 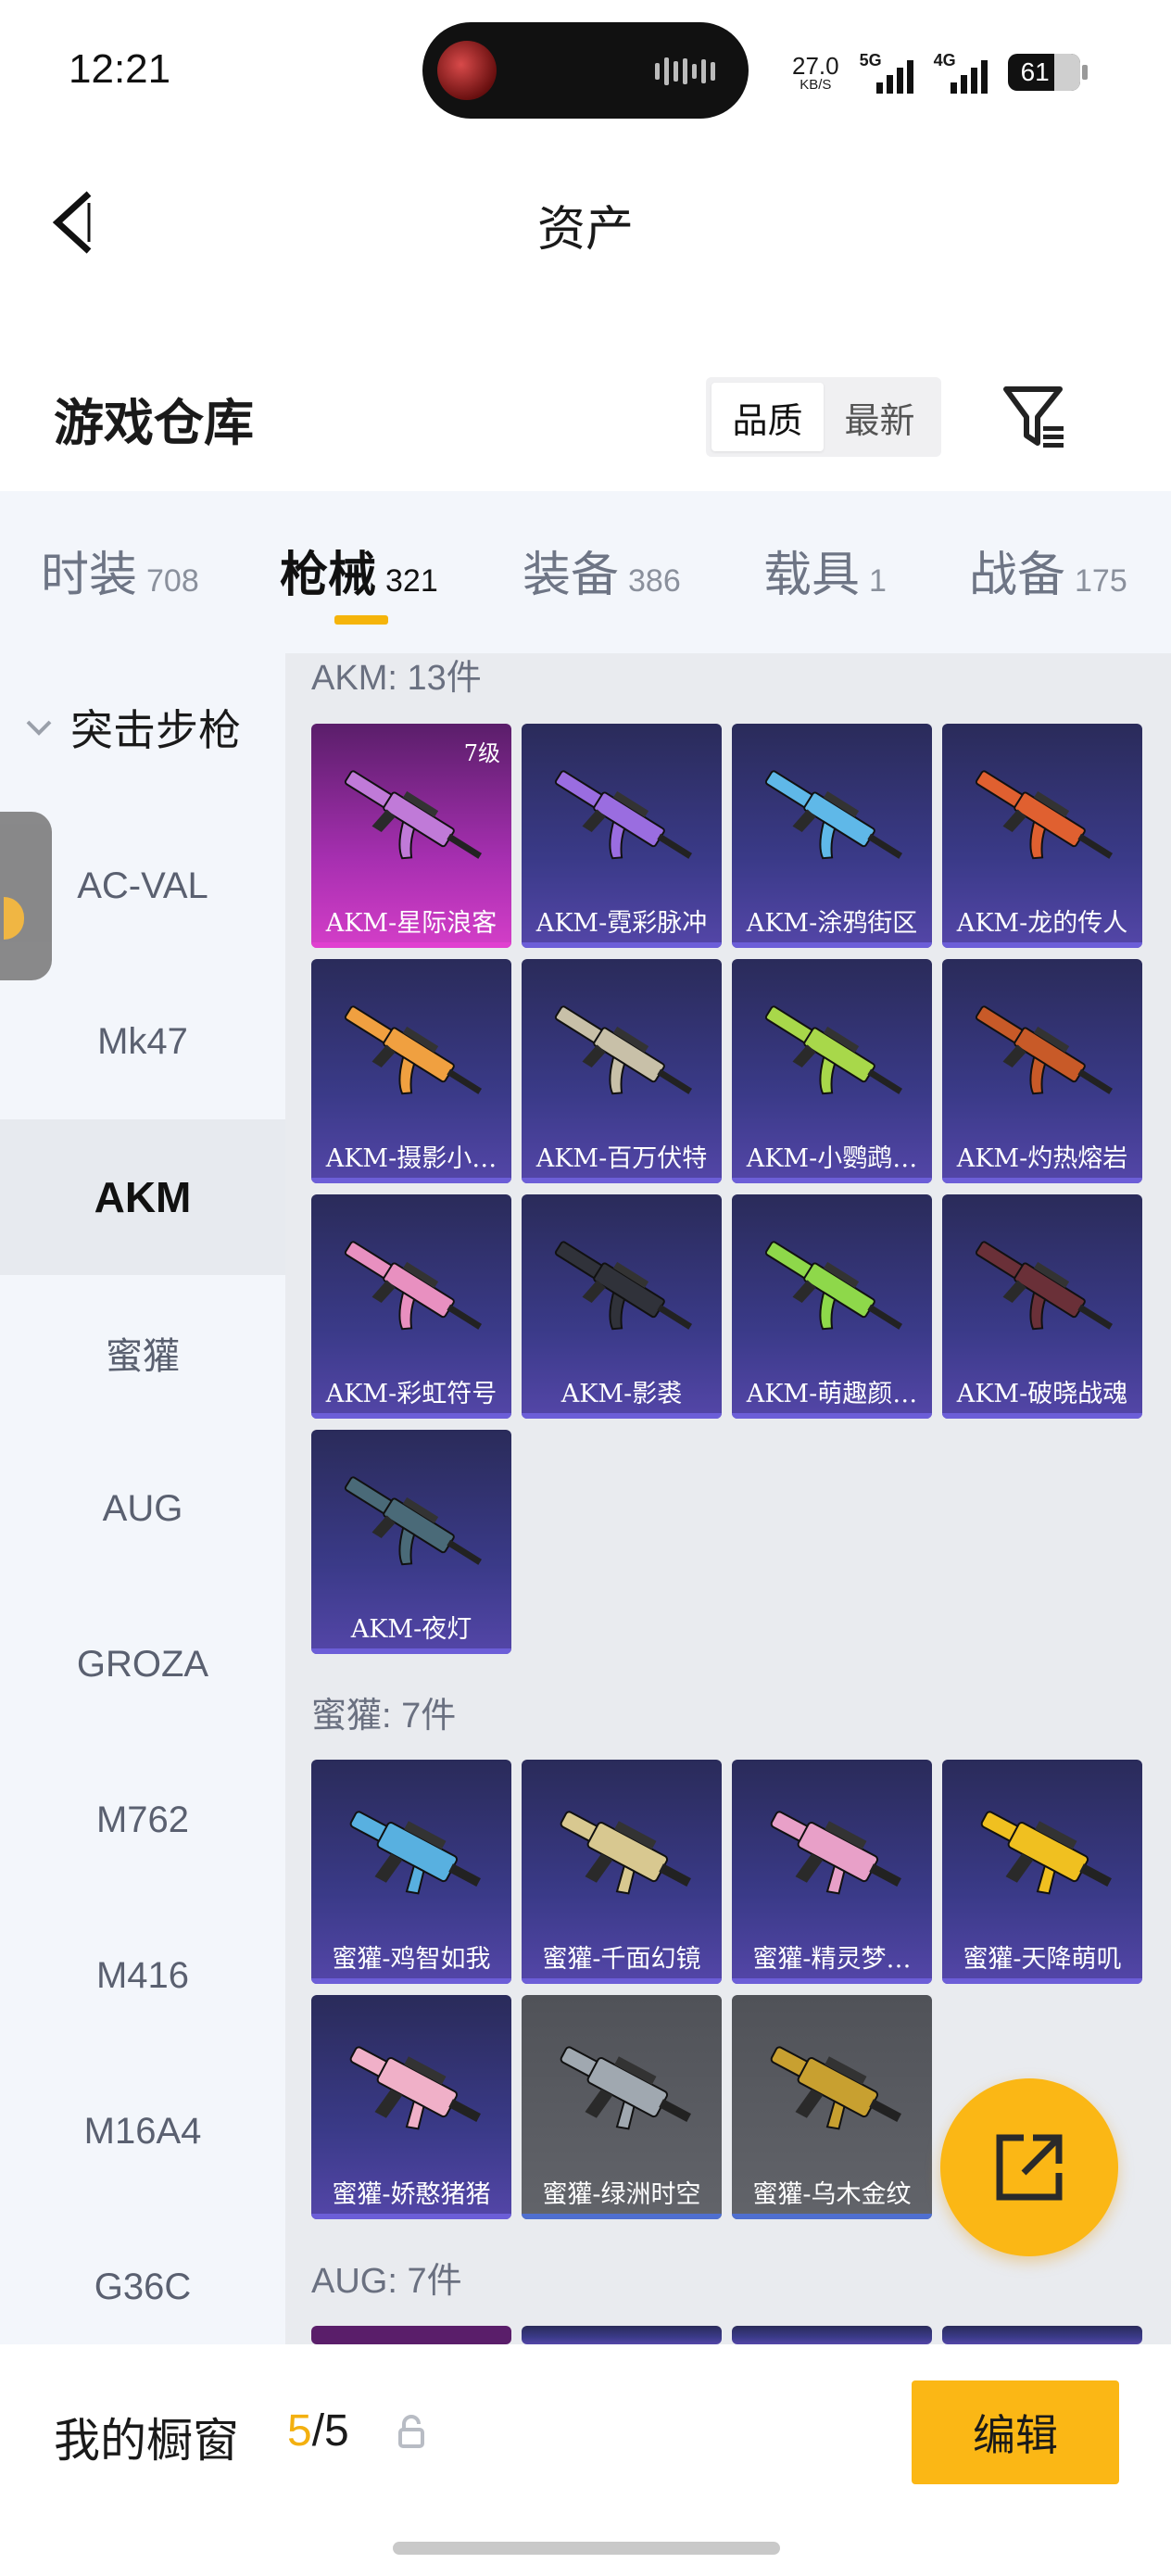 What do you see at coordinates (1042, 1306) in the screenshot?
I see `item-card: AKM-破晓战魂` at bounding box center [1042, 1306].